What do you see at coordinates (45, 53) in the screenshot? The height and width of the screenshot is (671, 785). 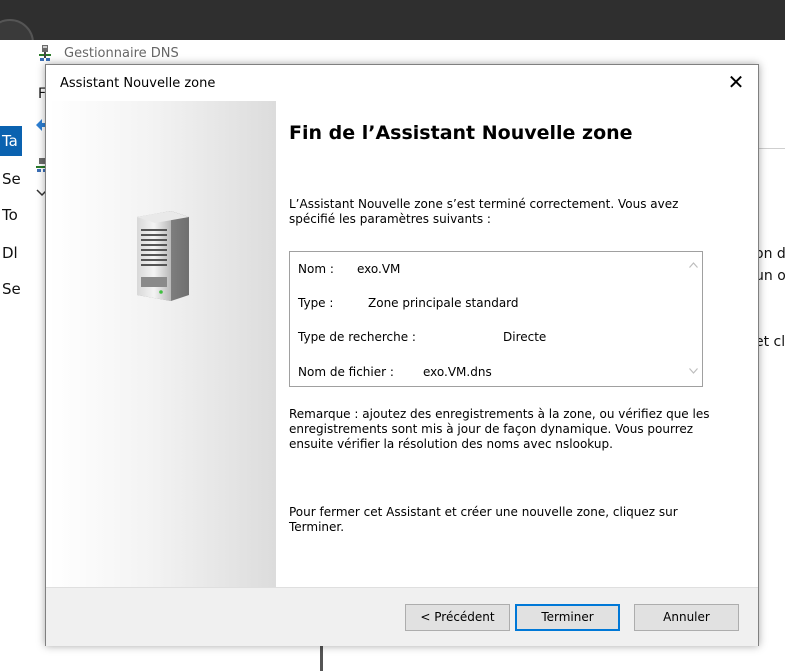 I see `dns-app-icon` at bounding box center [45, 53].